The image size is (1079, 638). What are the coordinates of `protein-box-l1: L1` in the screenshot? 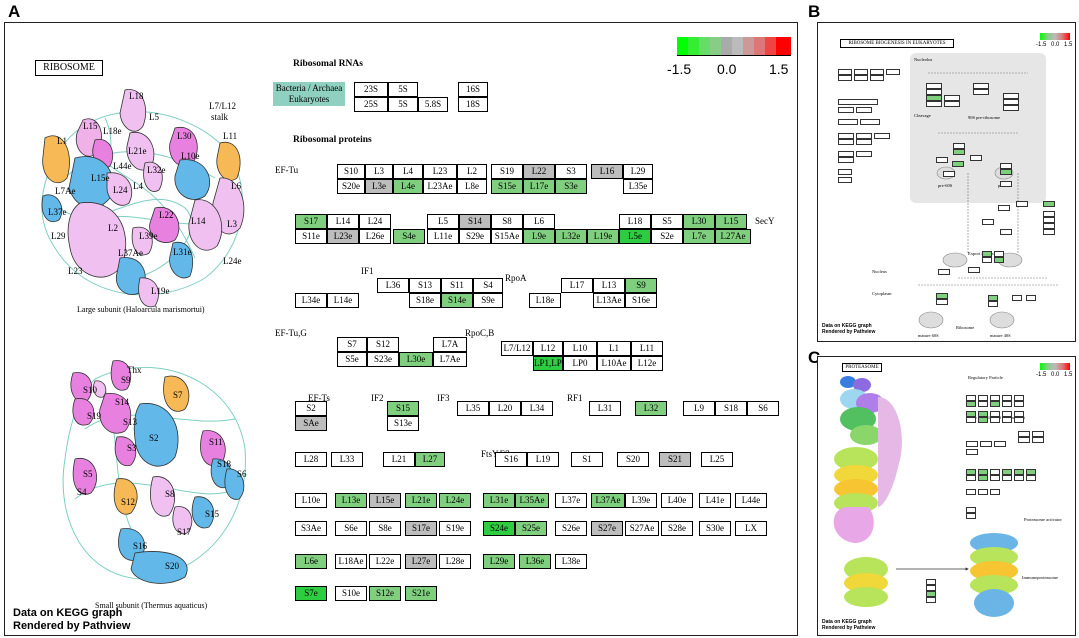 It's located at (614, 348).